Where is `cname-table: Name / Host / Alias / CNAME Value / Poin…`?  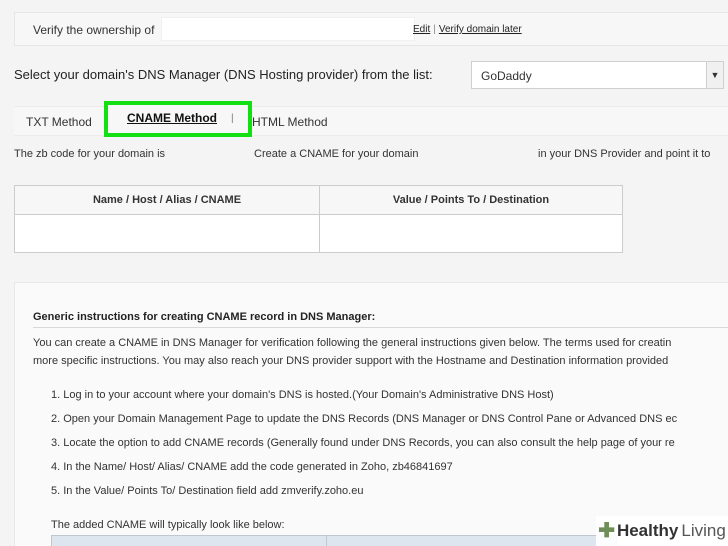
cname-table: Name / Host / Alias / CNAME Value / Poin… is located at coordinates (318, 219).